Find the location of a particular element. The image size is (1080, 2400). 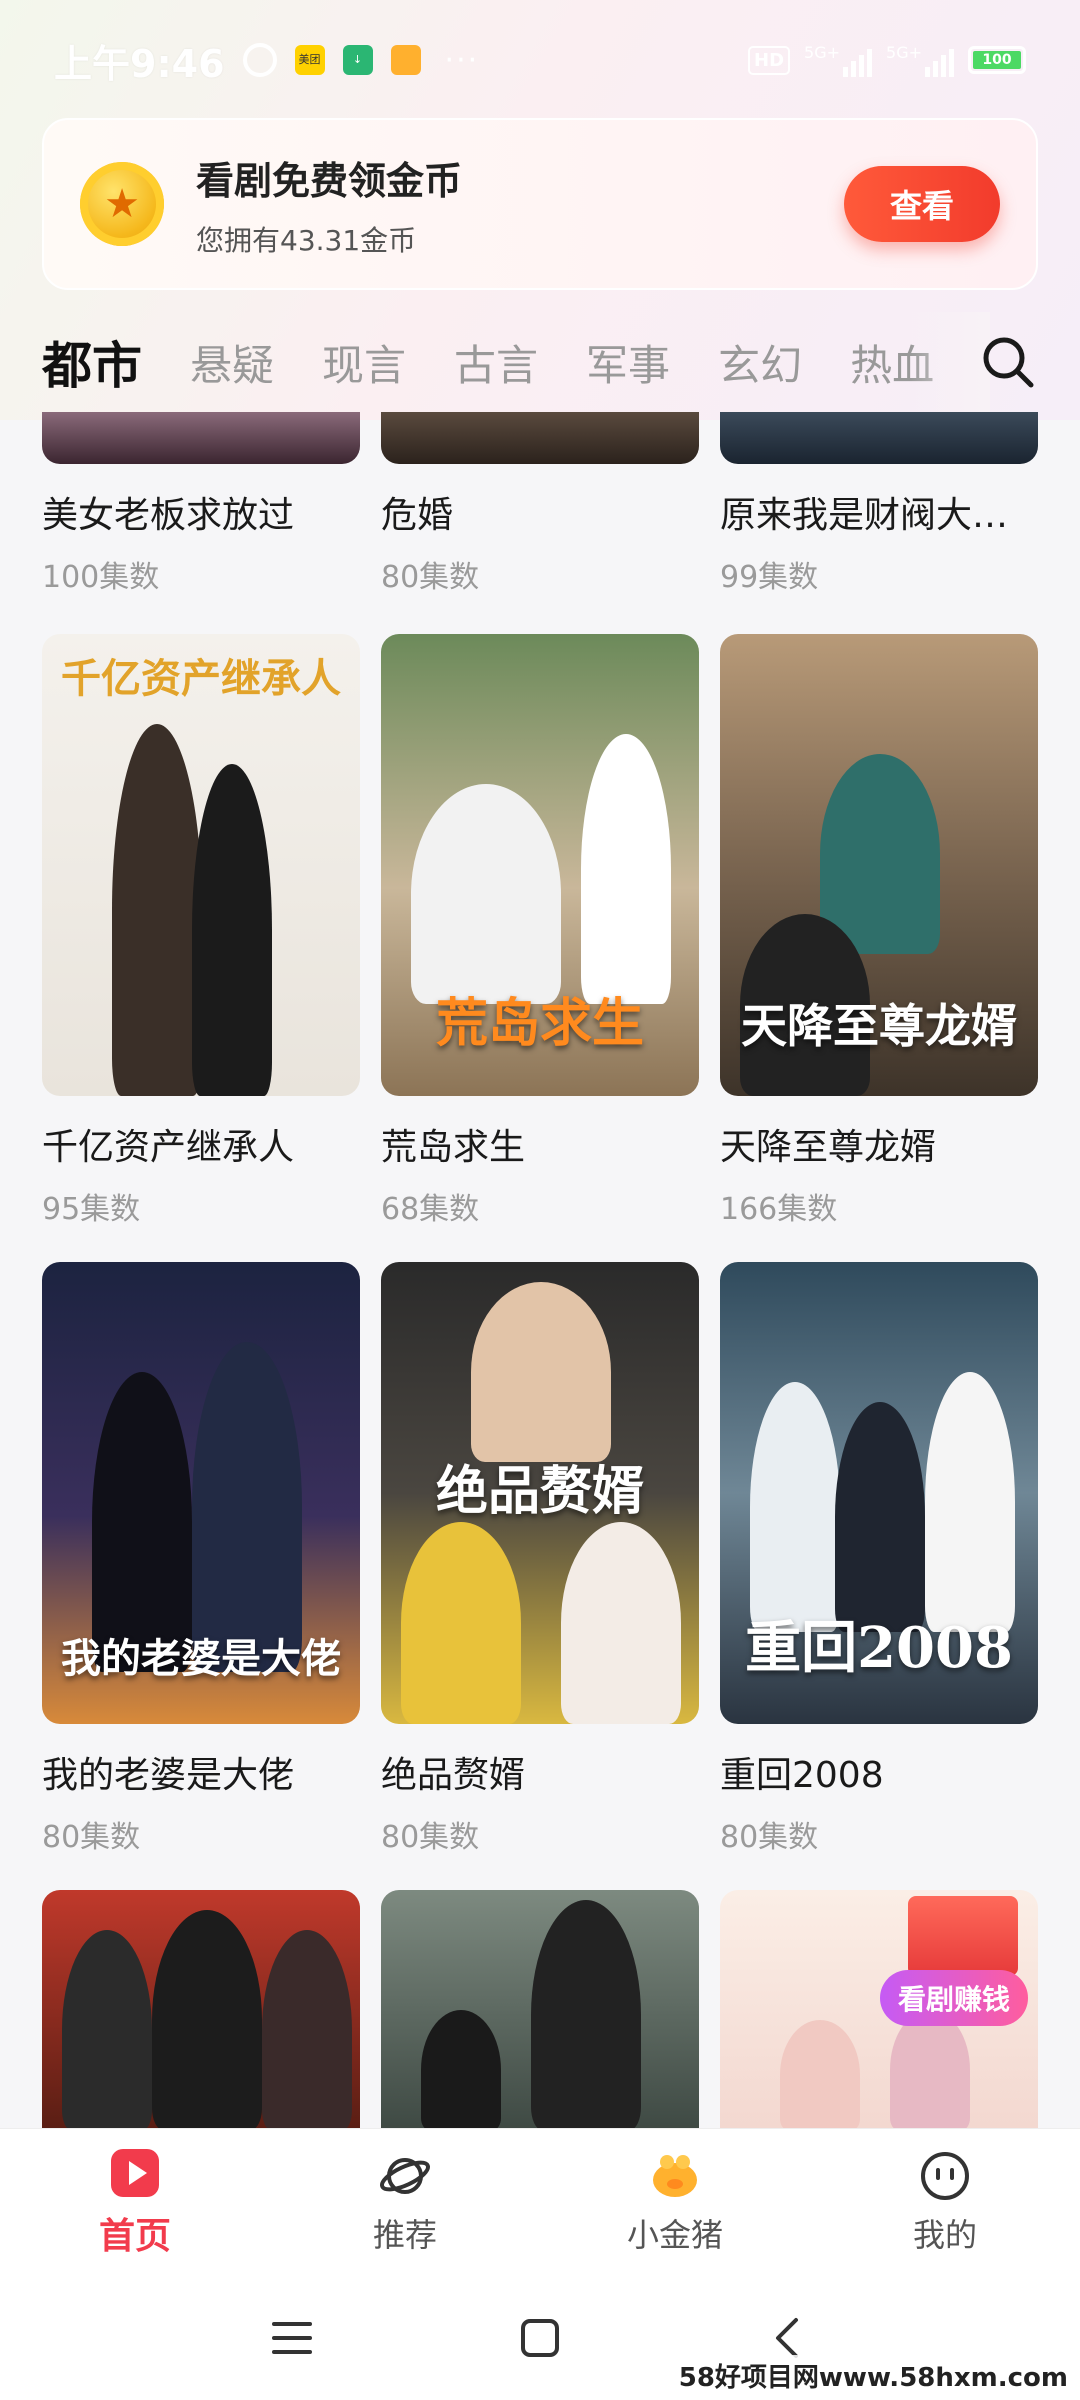

gift-box-icon is located at coordinates (963, 1936).